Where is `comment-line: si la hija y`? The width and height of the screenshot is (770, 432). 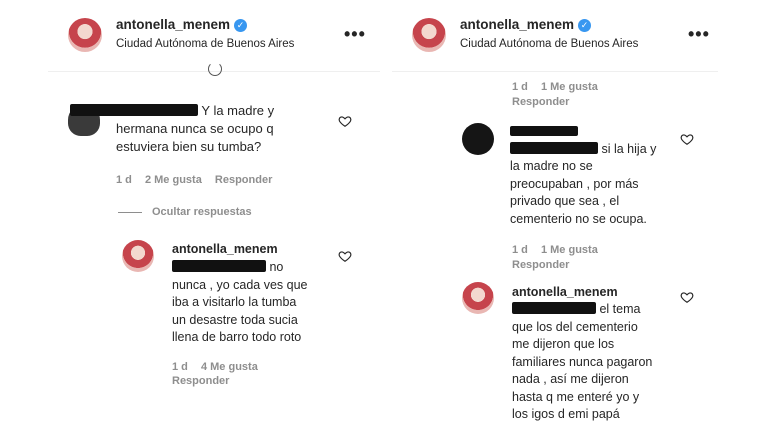
comment-line: si la hija y is located at coordinates (629, 148).